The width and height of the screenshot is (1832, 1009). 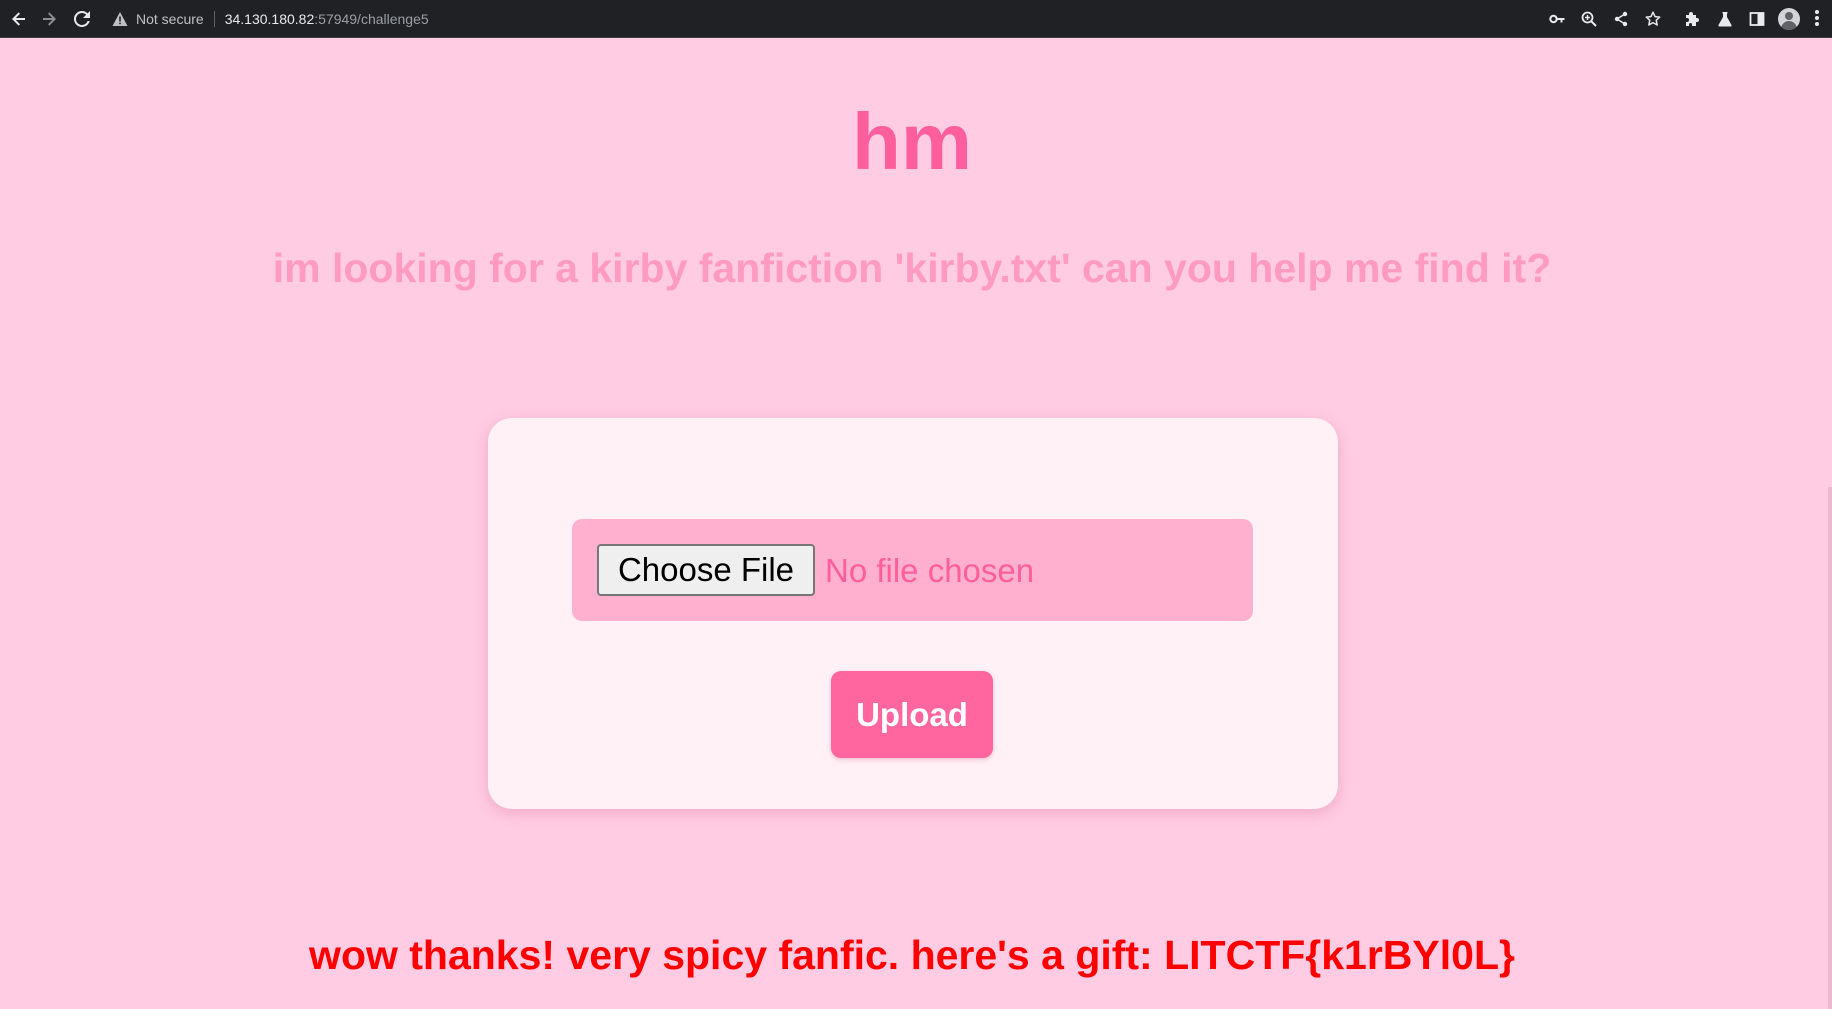 I want to click on back-icon, so click(x=19, y=19).